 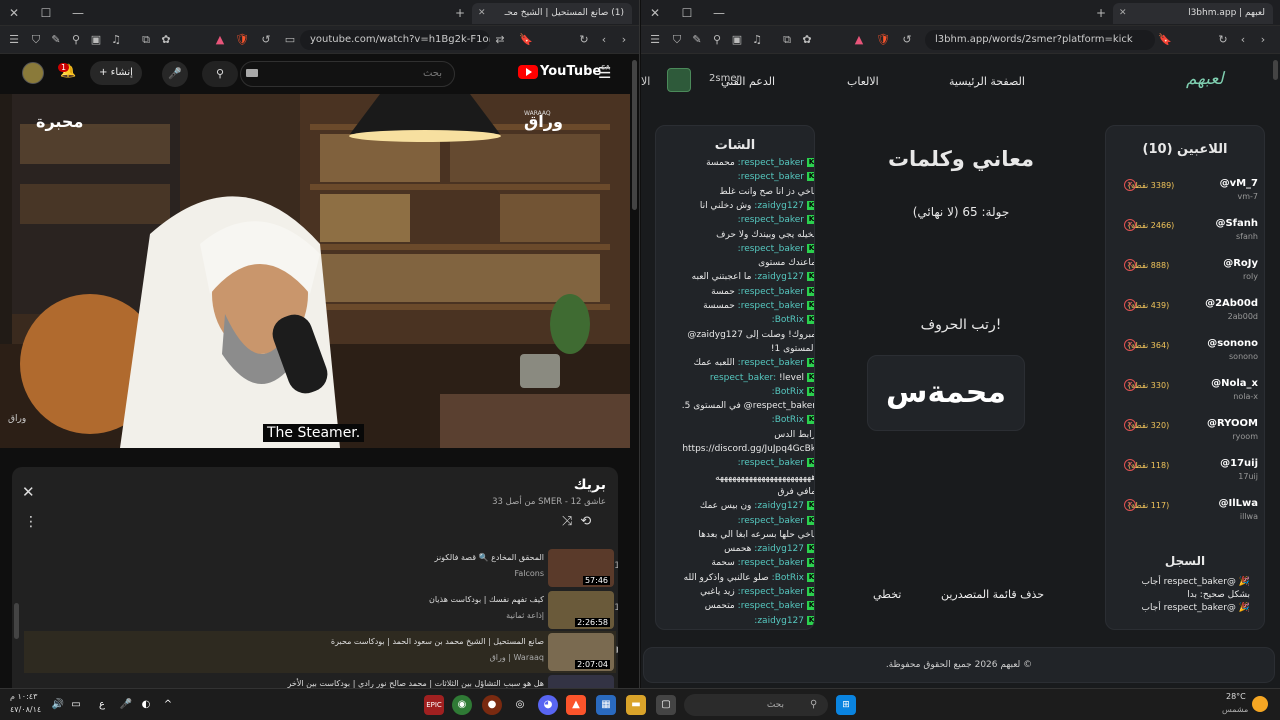 What do you see at coordinates (434, 705) in the screenshot?
I see `epic-games-icon: EPIC` at bounding box center [434, 705].